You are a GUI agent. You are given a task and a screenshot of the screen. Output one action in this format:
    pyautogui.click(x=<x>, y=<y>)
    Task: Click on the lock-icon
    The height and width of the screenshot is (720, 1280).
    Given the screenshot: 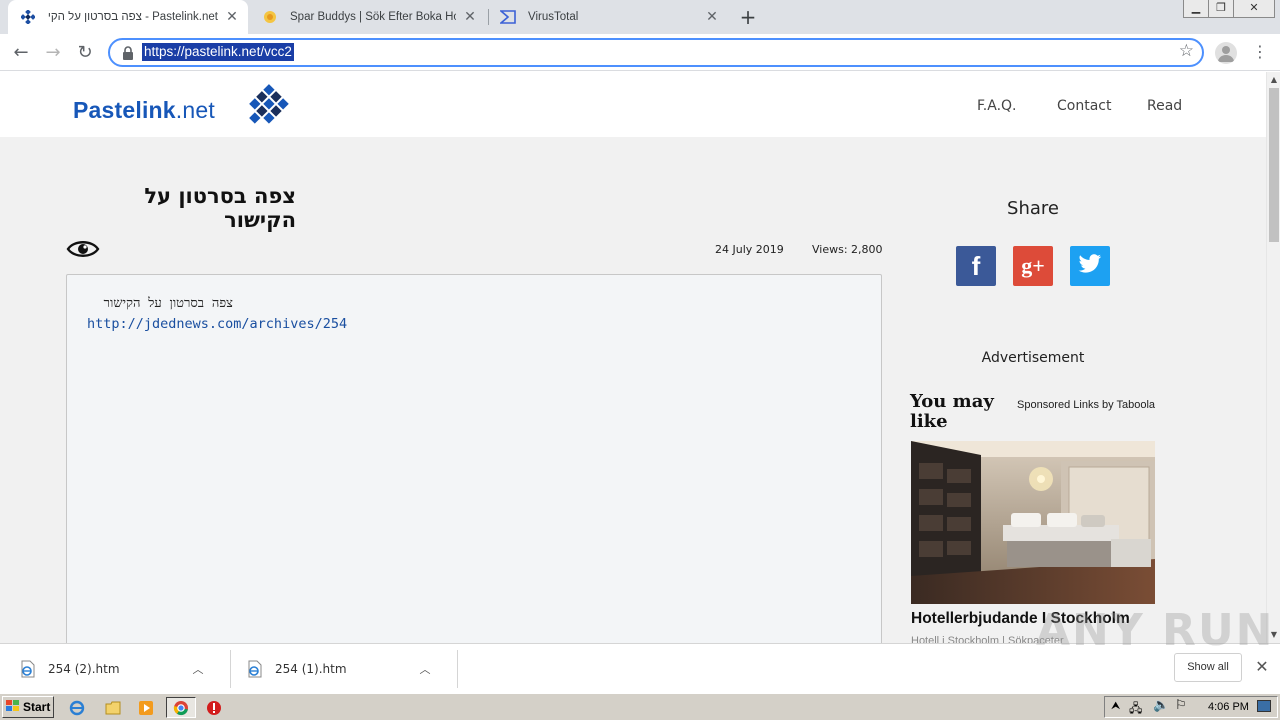 What is the action you would take?
    pyautogui.click(x=128, y=52)
    